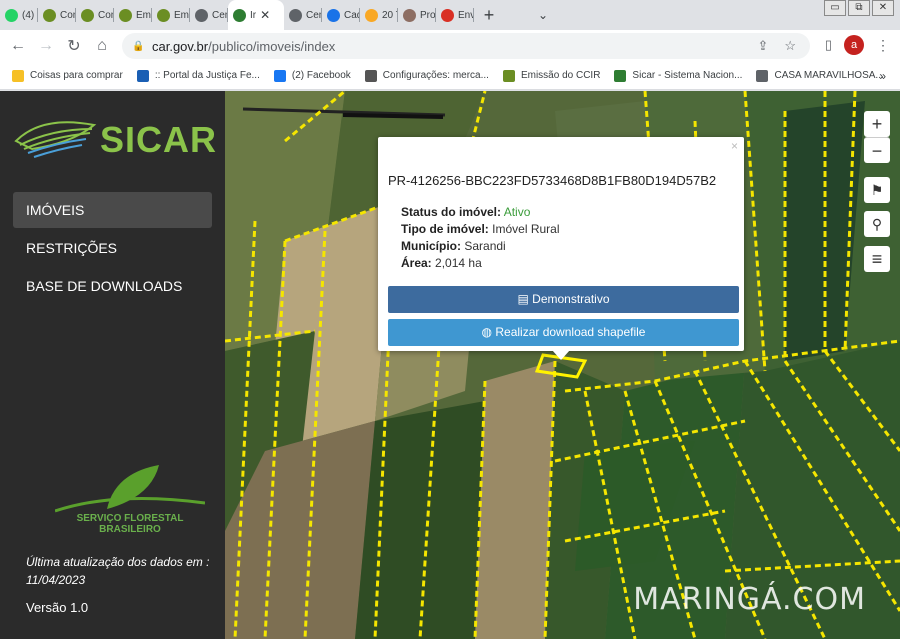 This screenshot has width=900, height=639. What do you see at coordinates (487, 332) in the screenshot?
I see `globe-icon: ◍` at bounding box center [487, 332].